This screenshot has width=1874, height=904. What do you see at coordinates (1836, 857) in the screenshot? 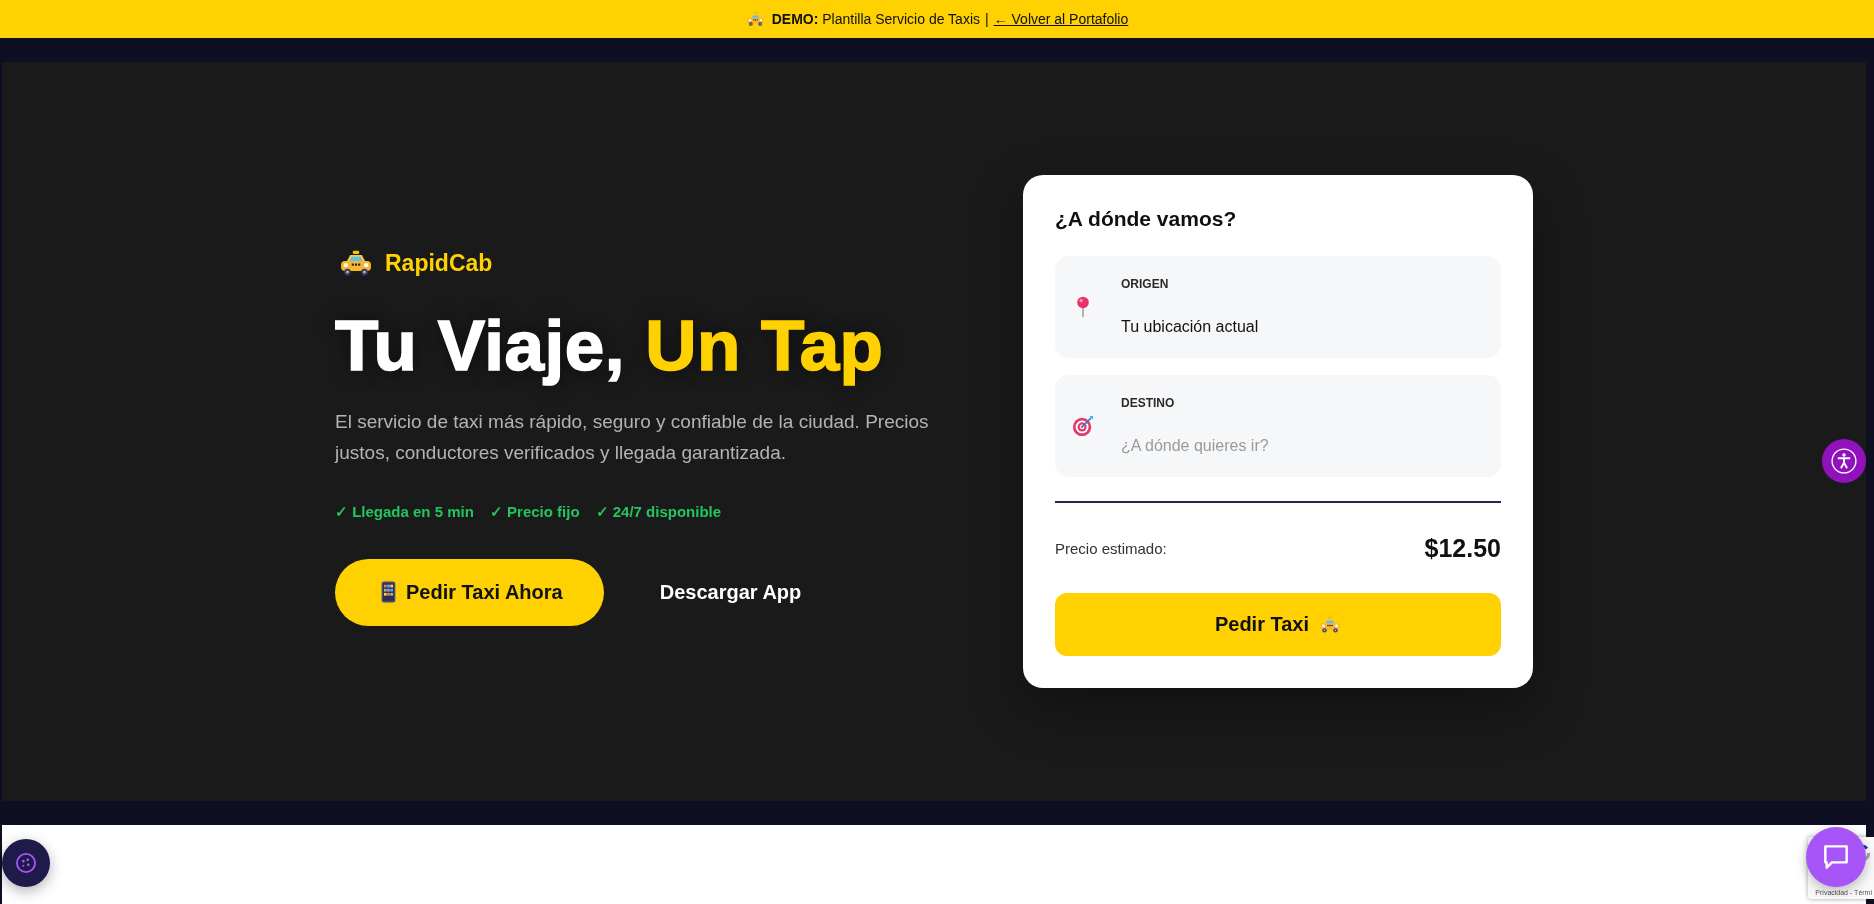
I see `chat-icon` at bounding box center [1836, 857].